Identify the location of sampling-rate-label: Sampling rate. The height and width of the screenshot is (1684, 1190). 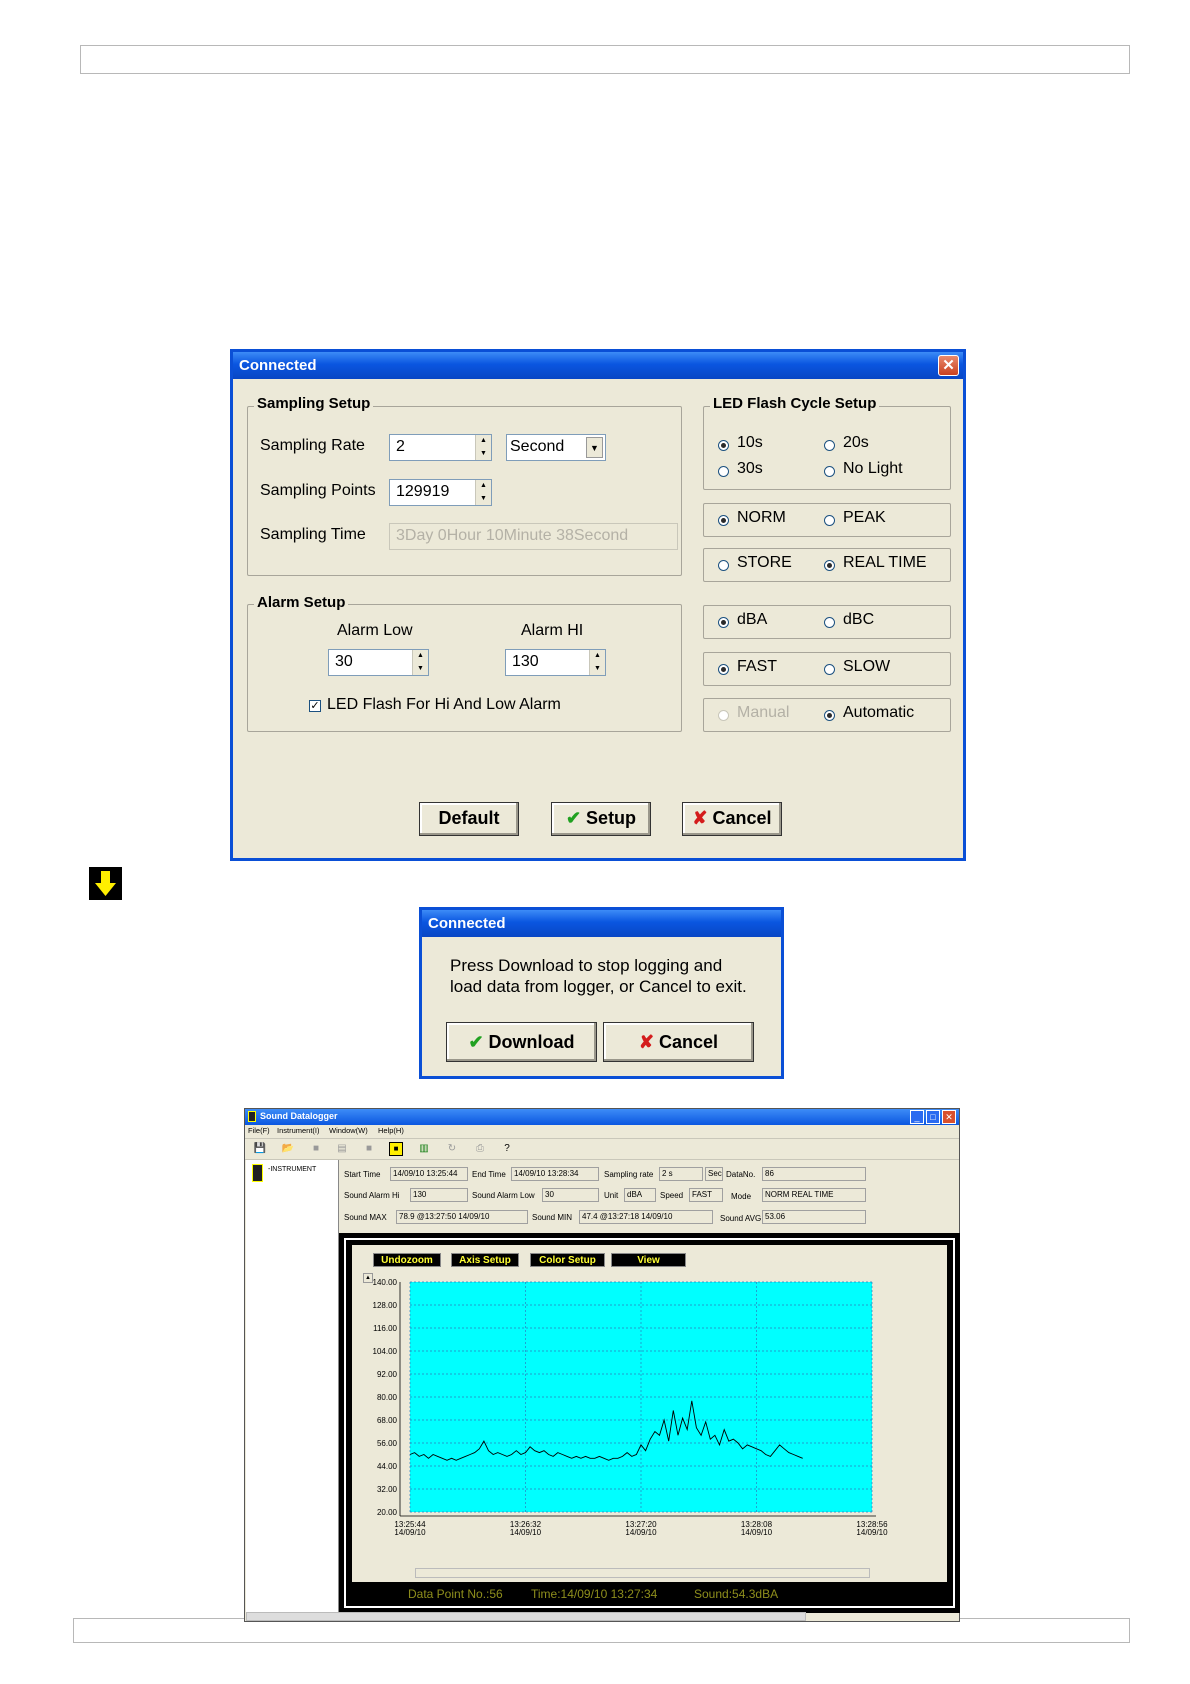
(629, 1174).